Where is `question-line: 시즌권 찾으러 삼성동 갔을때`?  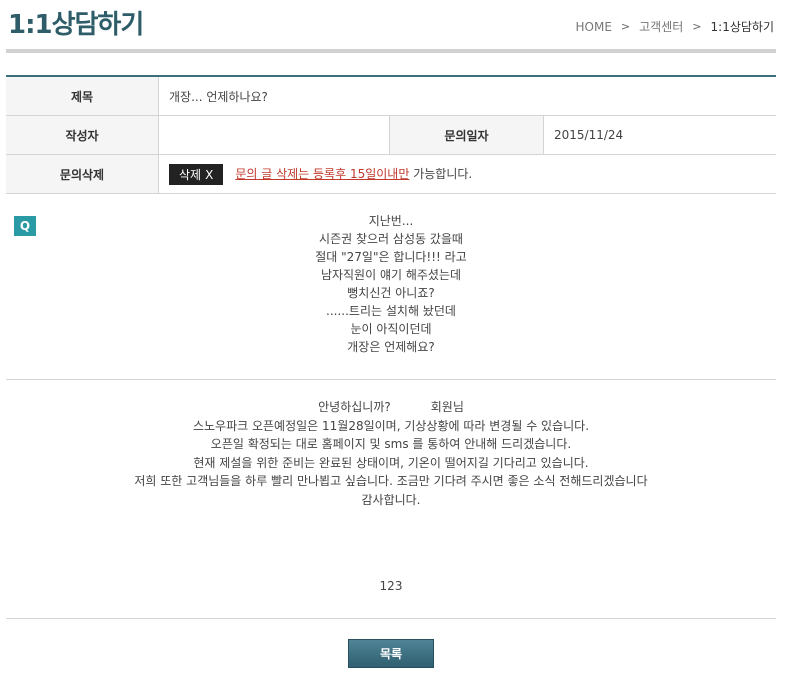 question-line: 시즌권 찾으러 삼성동 갔을때 is located at coordinates (391, 239).